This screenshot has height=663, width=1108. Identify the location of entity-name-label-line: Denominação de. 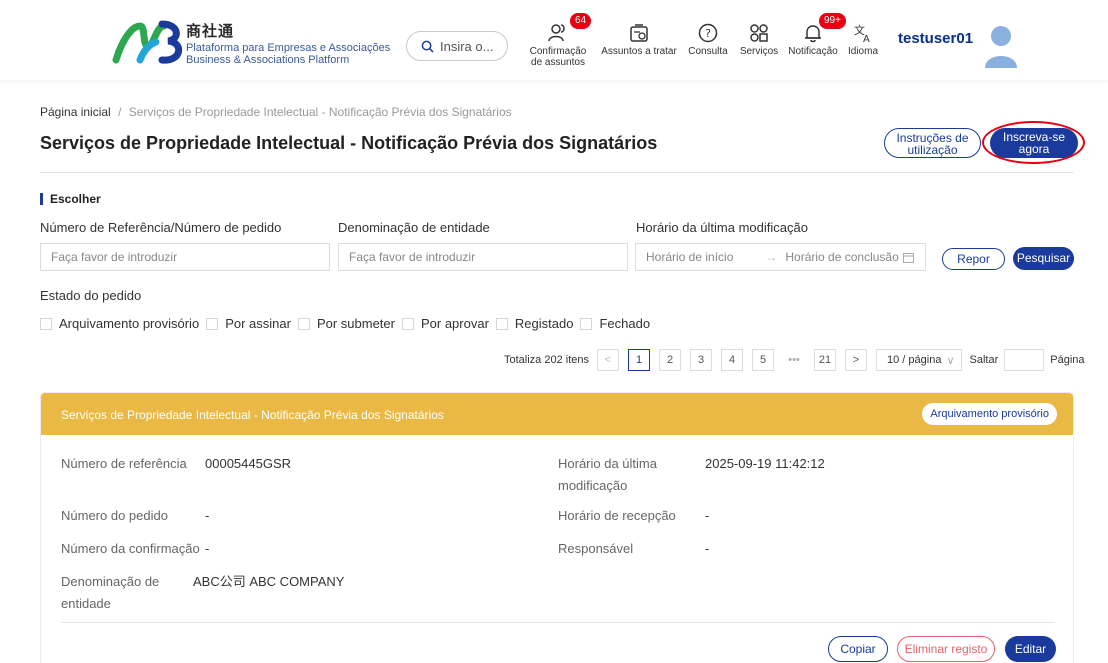
(110, 581).